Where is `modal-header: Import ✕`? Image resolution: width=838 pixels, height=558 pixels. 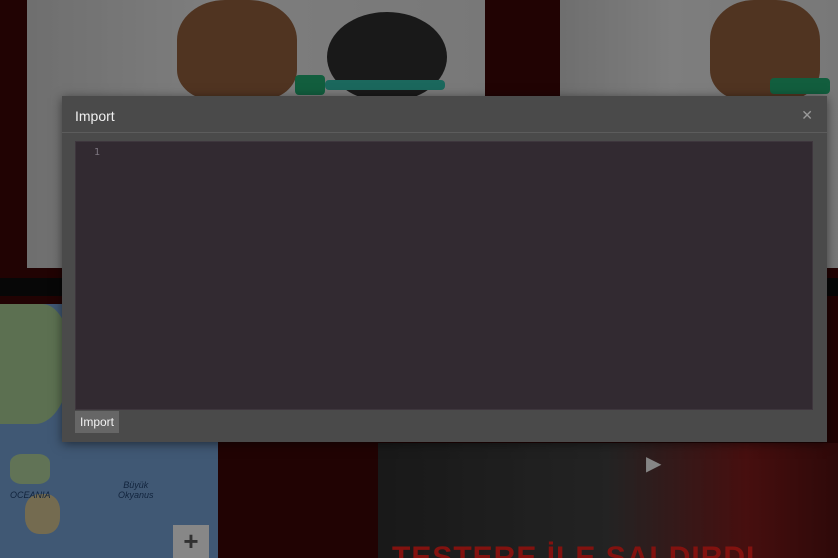
modal-header: Import ✕ is located at coordinates (444, 114).